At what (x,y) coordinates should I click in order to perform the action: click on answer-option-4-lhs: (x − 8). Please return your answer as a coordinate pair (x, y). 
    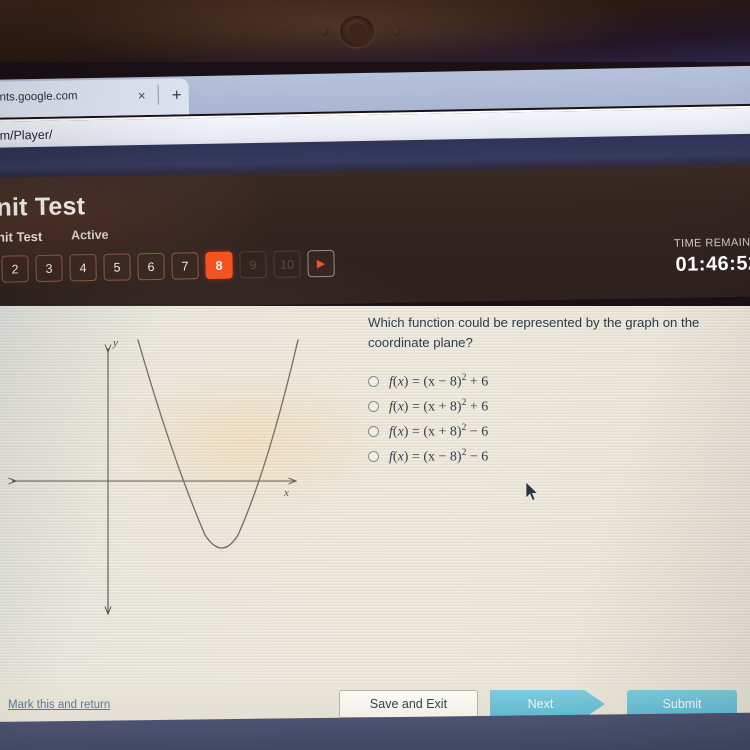
    Looking at the image, I should click on (442, 457).